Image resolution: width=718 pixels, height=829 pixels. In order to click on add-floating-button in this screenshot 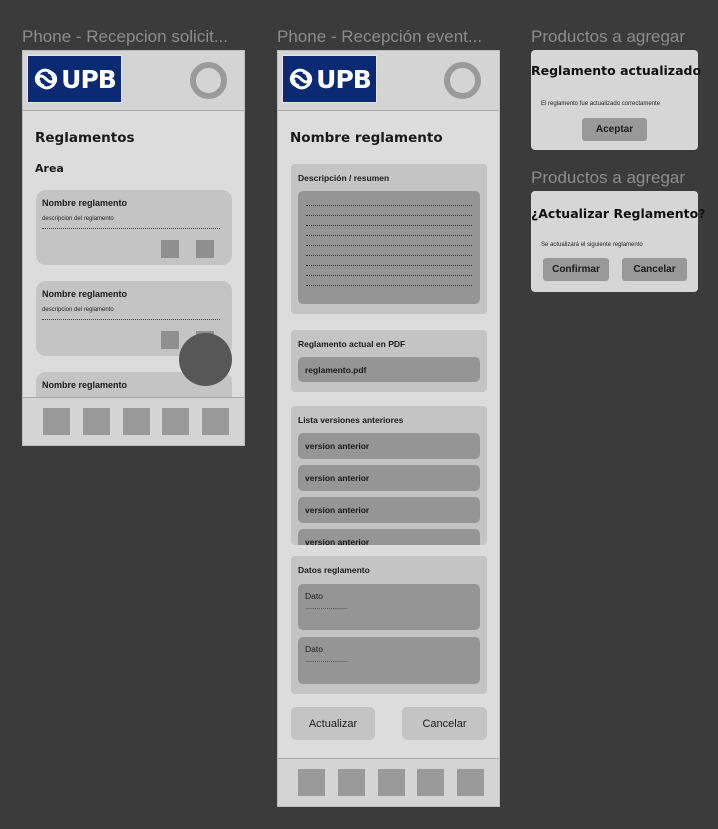, I will do `click(205, 359)`.